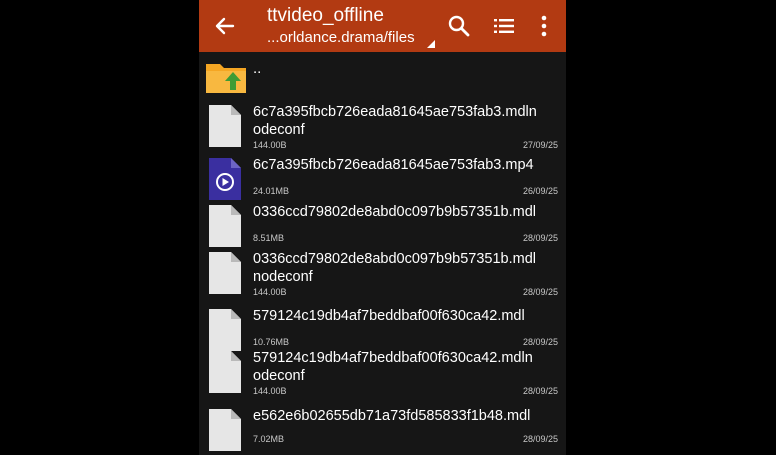 This screenshot has width=776, height=455. I want to click on video-file-icon, so click(225, 179).